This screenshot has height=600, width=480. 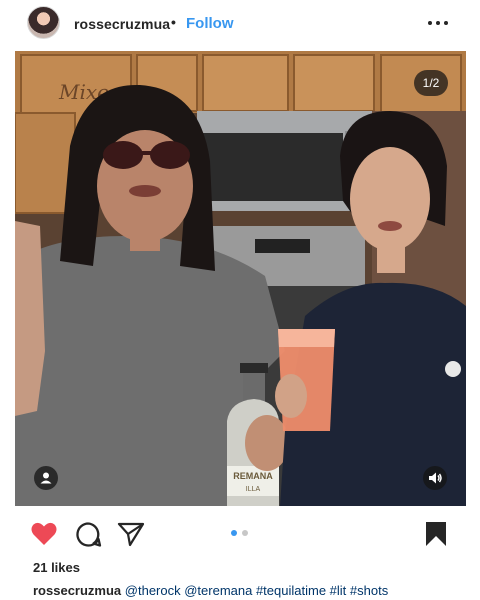 I want to click on user-tag-icon, so click(x=46, y=478).